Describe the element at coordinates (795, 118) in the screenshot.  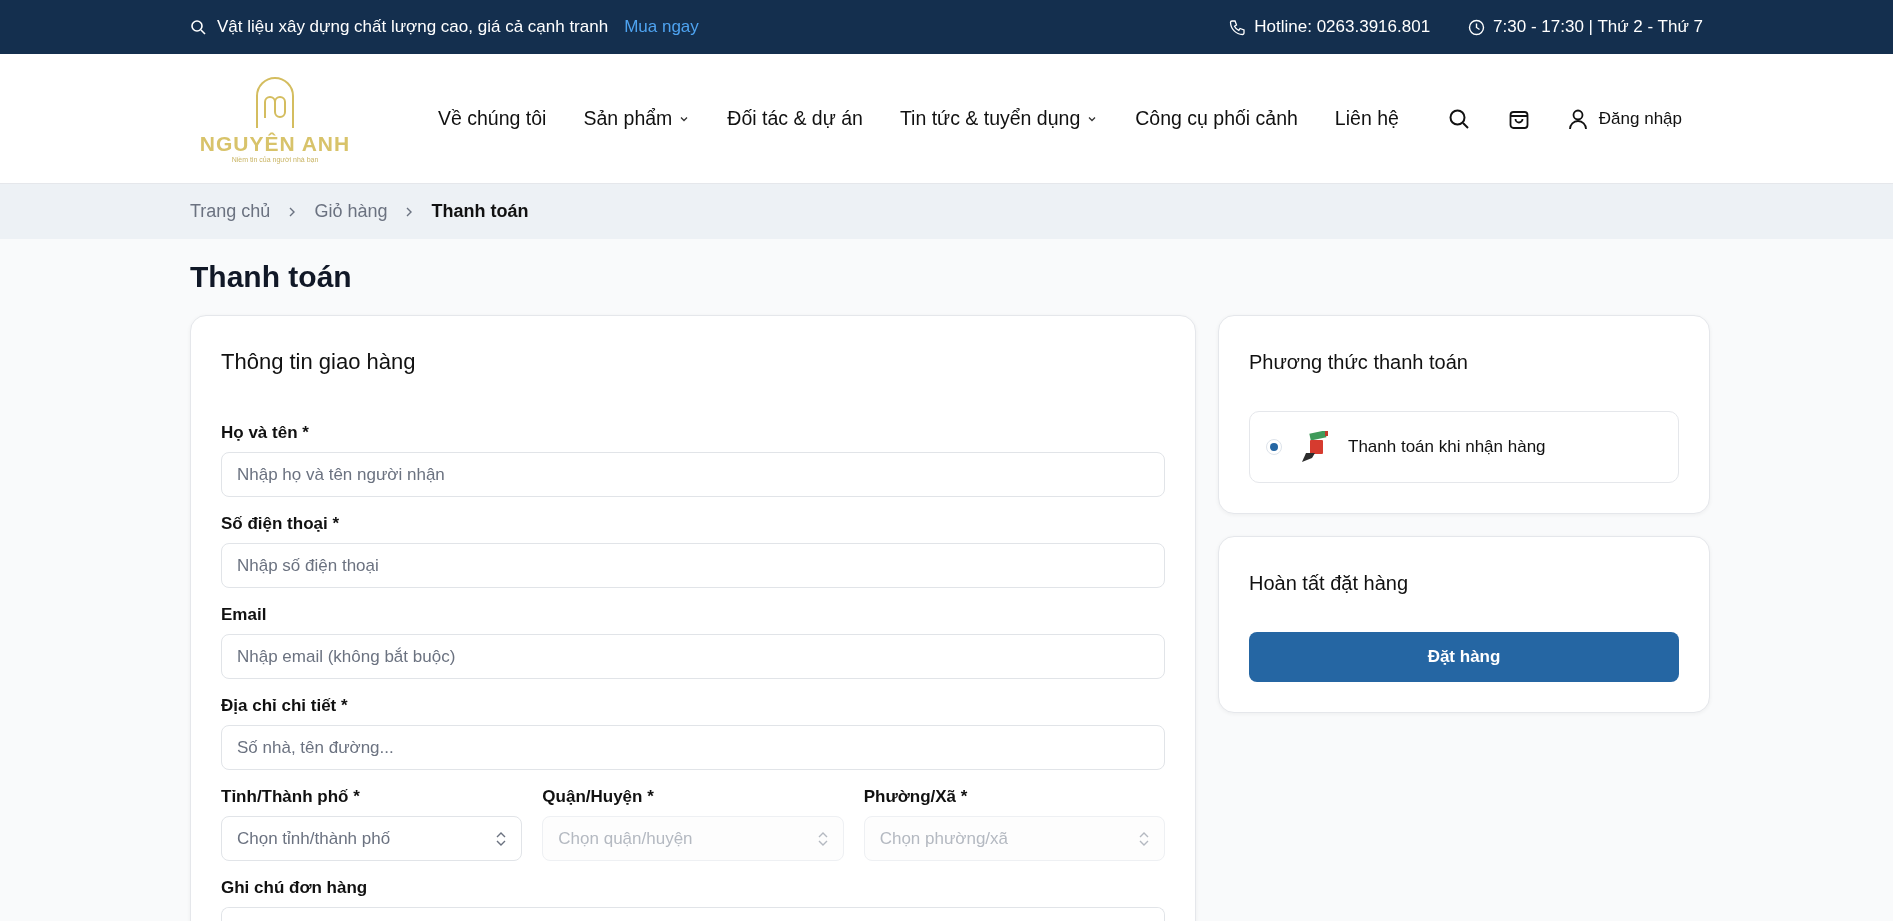
I see `nav-link: Đối tác & dự án` at that location.